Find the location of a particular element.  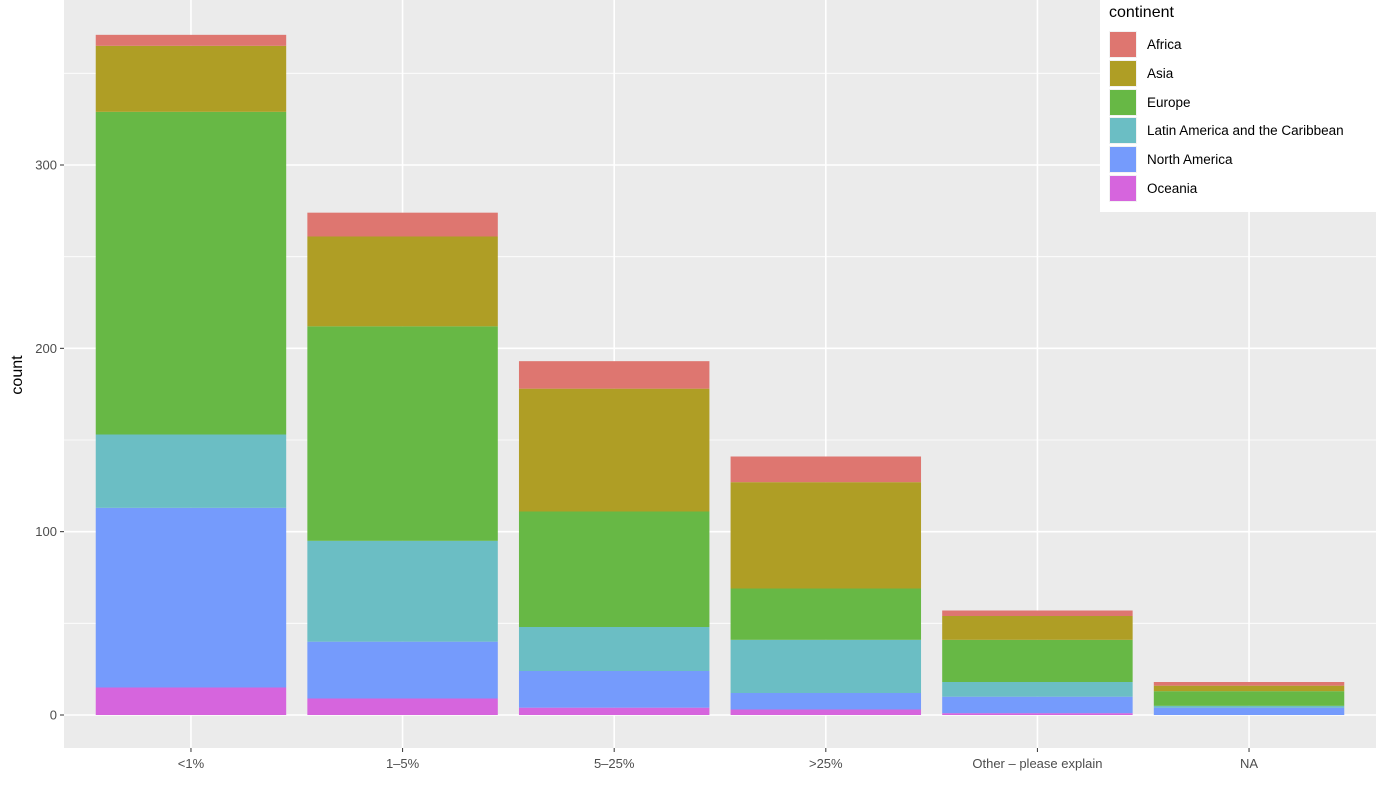

legend-item: North America is located at coordinates (1241, 159).